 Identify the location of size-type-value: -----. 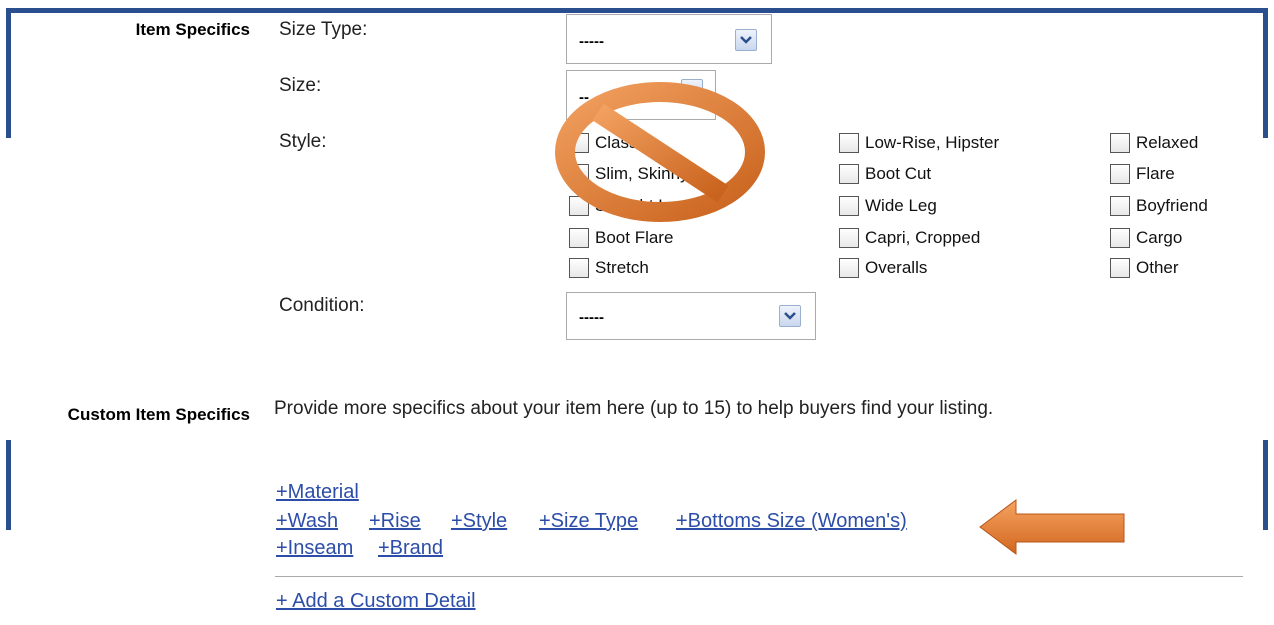
(591, 41).